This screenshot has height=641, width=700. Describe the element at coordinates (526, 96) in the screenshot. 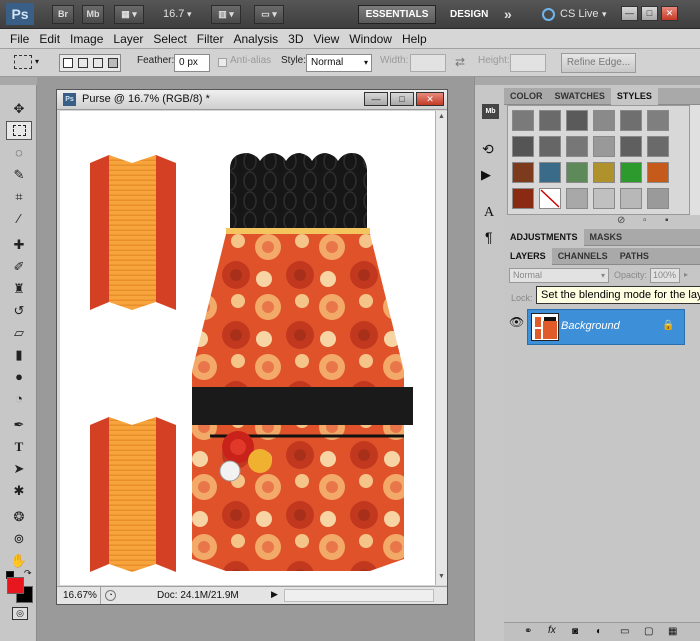

I see `tab-color: COLOR` at that location.